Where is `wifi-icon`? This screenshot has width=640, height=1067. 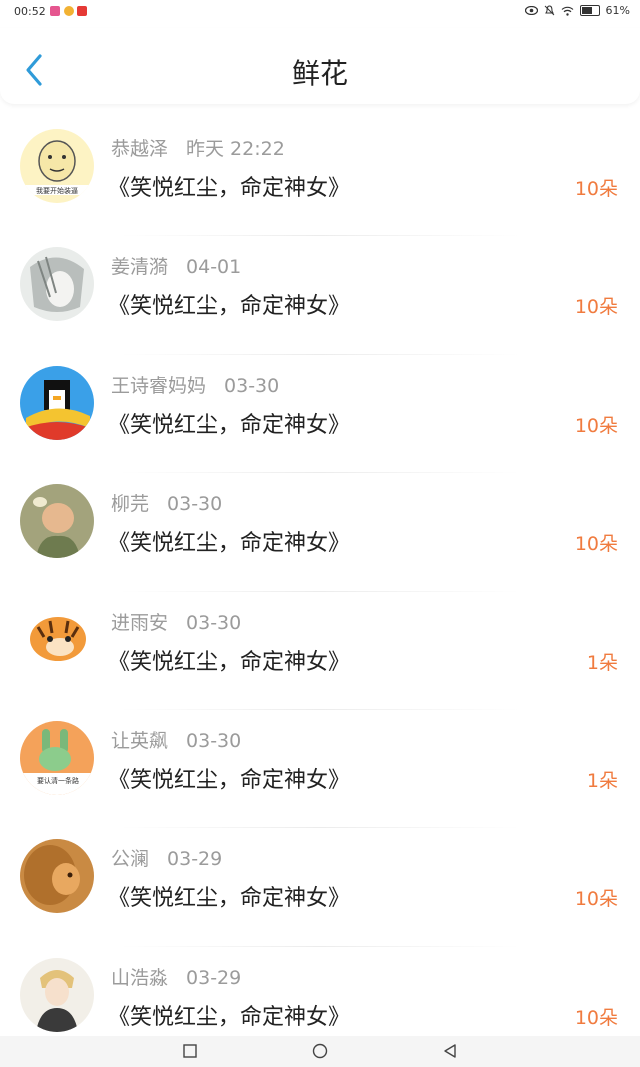
wifi-icon is located at coordinates (567, 11).